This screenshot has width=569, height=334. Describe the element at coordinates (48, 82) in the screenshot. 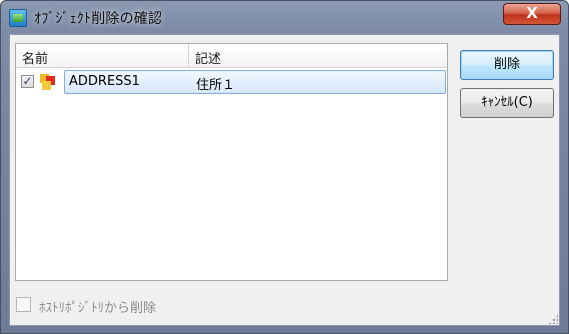

I see `object-icon` at that location.